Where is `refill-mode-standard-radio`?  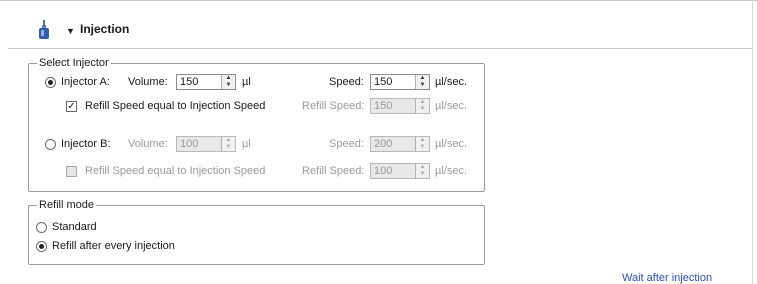 refill-mode-standard-radio is located at coordinates (41, 227).